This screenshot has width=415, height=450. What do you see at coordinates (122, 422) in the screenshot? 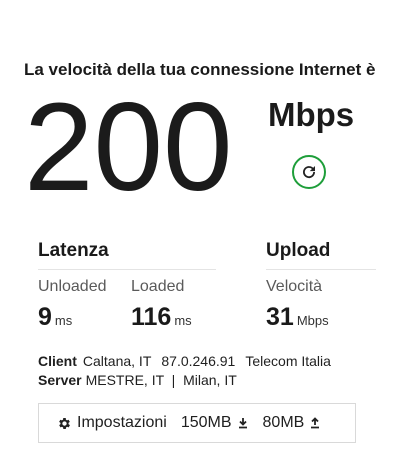
I see `settings-label: Impostazioni` at bounding box center [122, 422].